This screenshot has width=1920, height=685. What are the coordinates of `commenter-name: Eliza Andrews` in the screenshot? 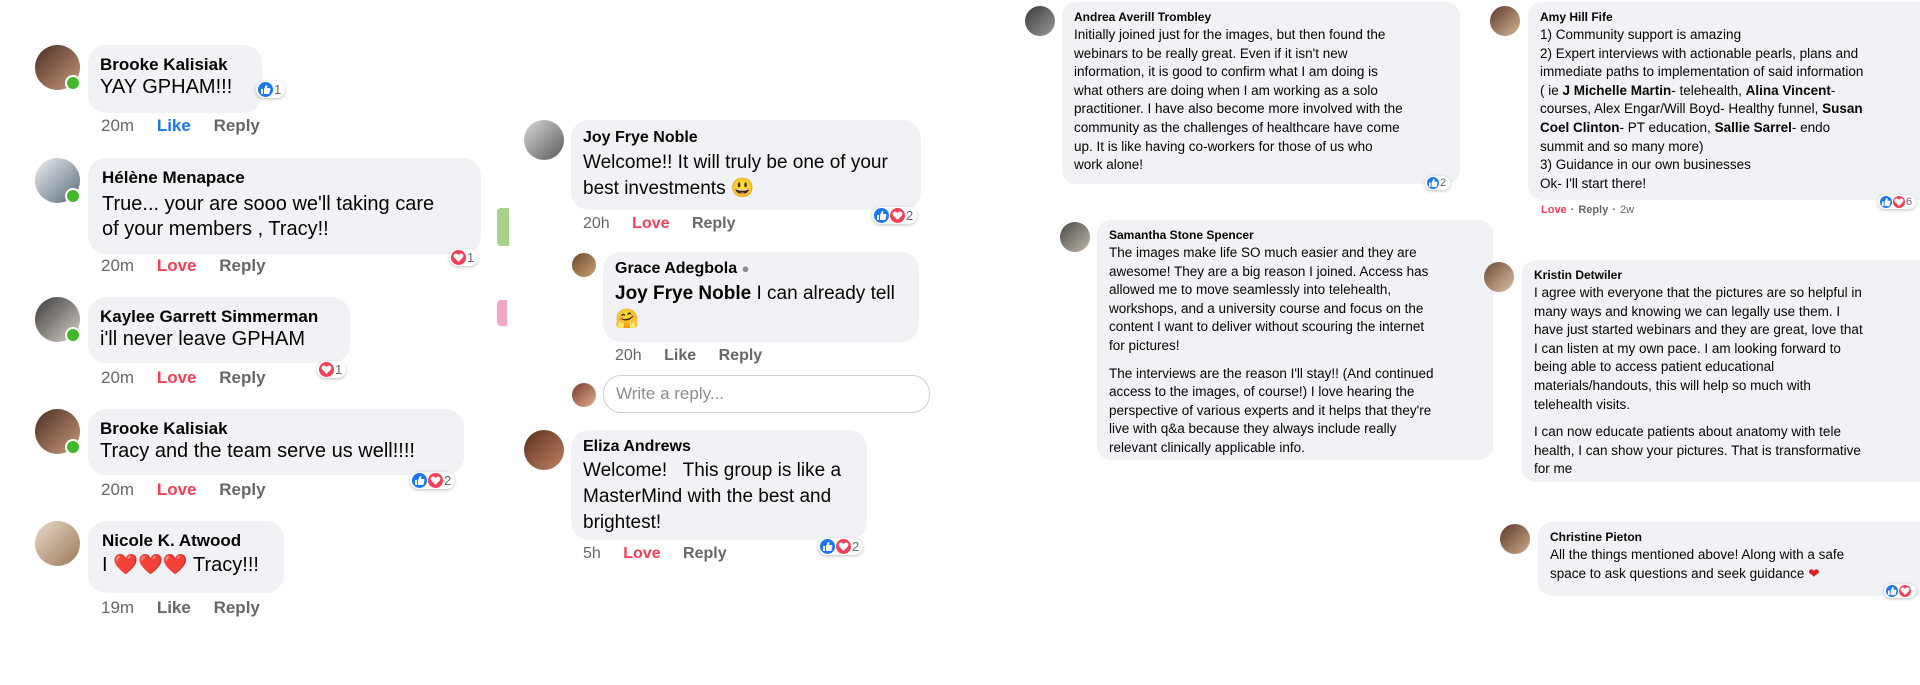 It's located at (719, 447).